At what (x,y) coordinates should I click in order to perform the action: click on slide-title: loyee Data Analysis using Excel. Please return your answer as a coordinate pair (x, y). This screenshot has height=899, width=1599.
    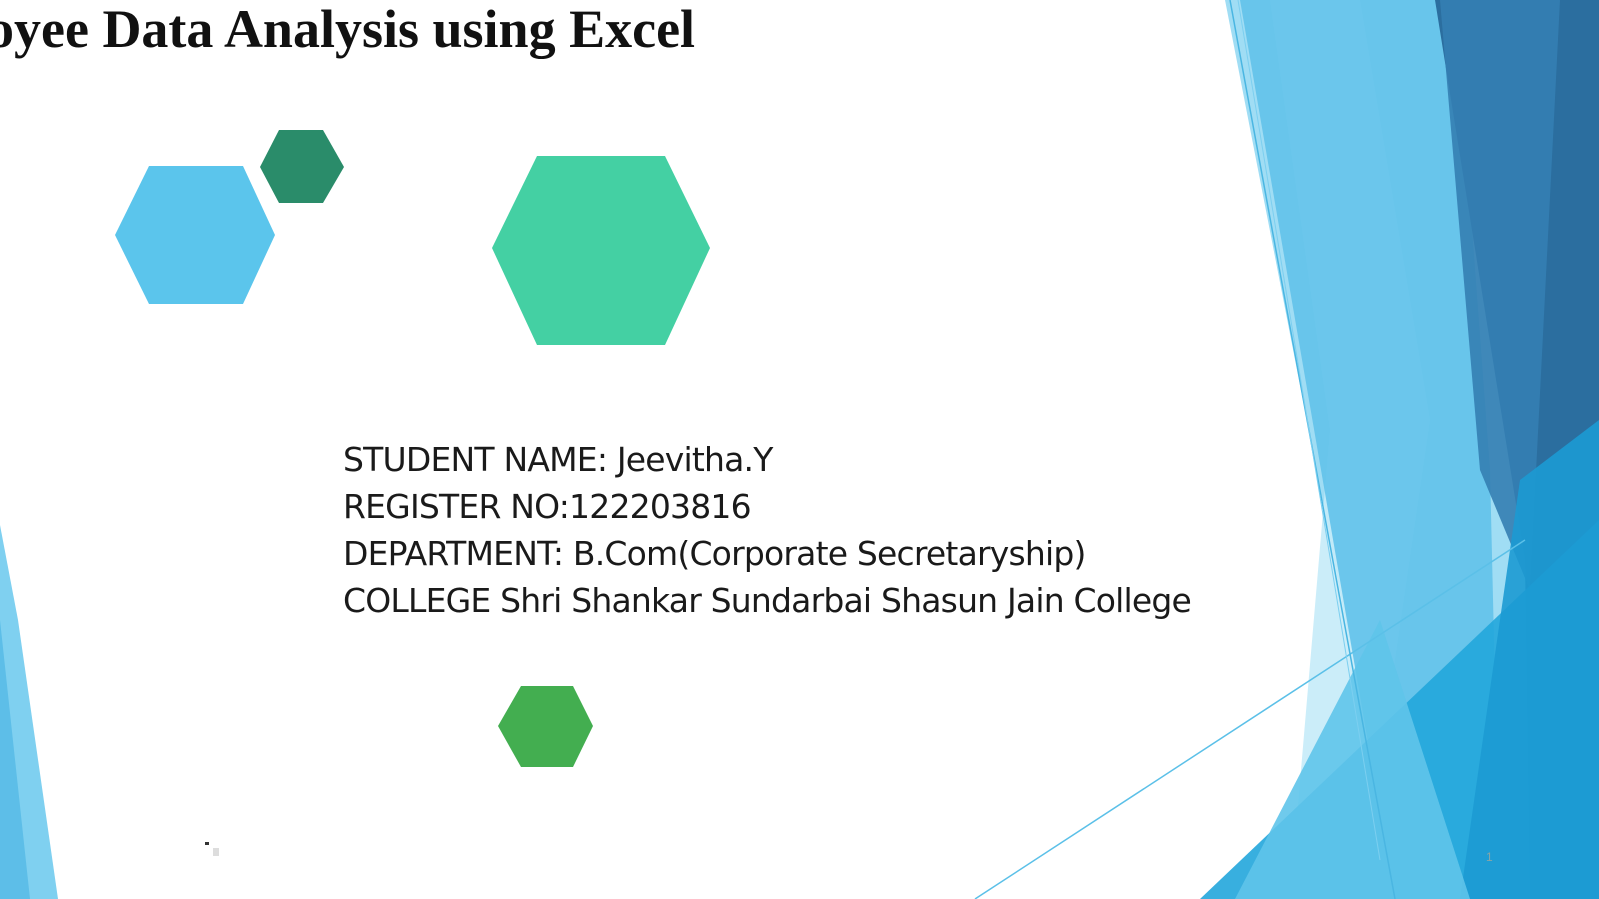
    Looking at the image, I should click on (348, 29).